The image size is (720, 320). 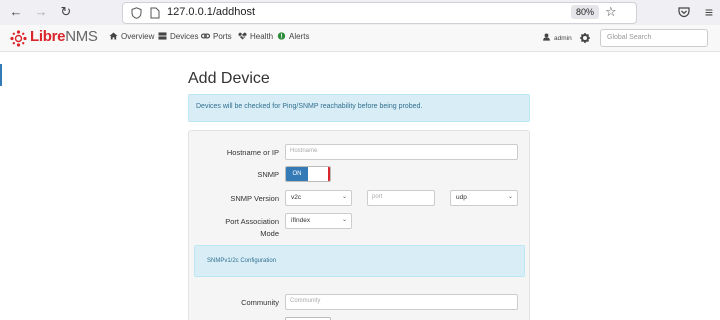 I want to click on snmp-toggle-on: ON, so click(x=297, y=174).